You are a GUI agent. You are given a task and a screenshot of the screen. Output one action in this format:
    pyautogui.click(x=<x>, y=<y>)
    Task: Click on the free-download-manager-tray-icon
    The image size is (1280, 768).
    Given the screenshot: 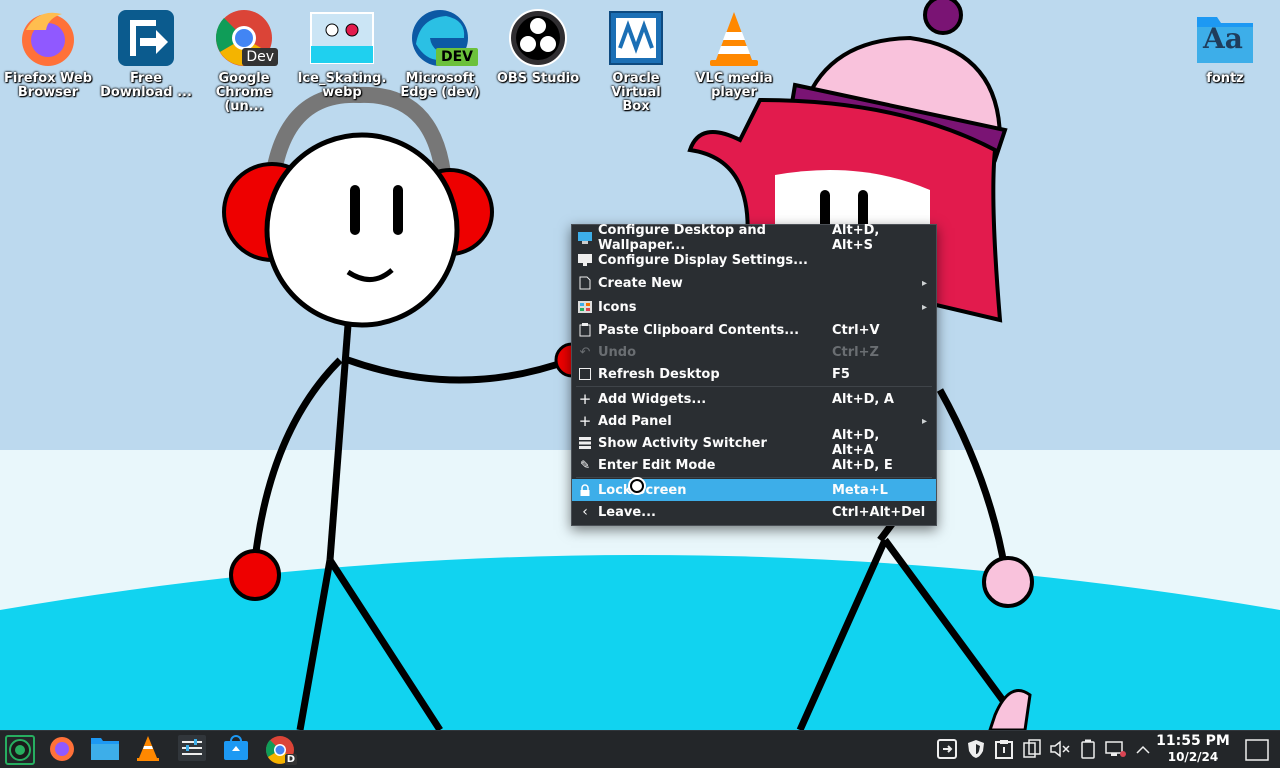 What is the action you would take?
    pyautogui.click(x=947, y=749)
    